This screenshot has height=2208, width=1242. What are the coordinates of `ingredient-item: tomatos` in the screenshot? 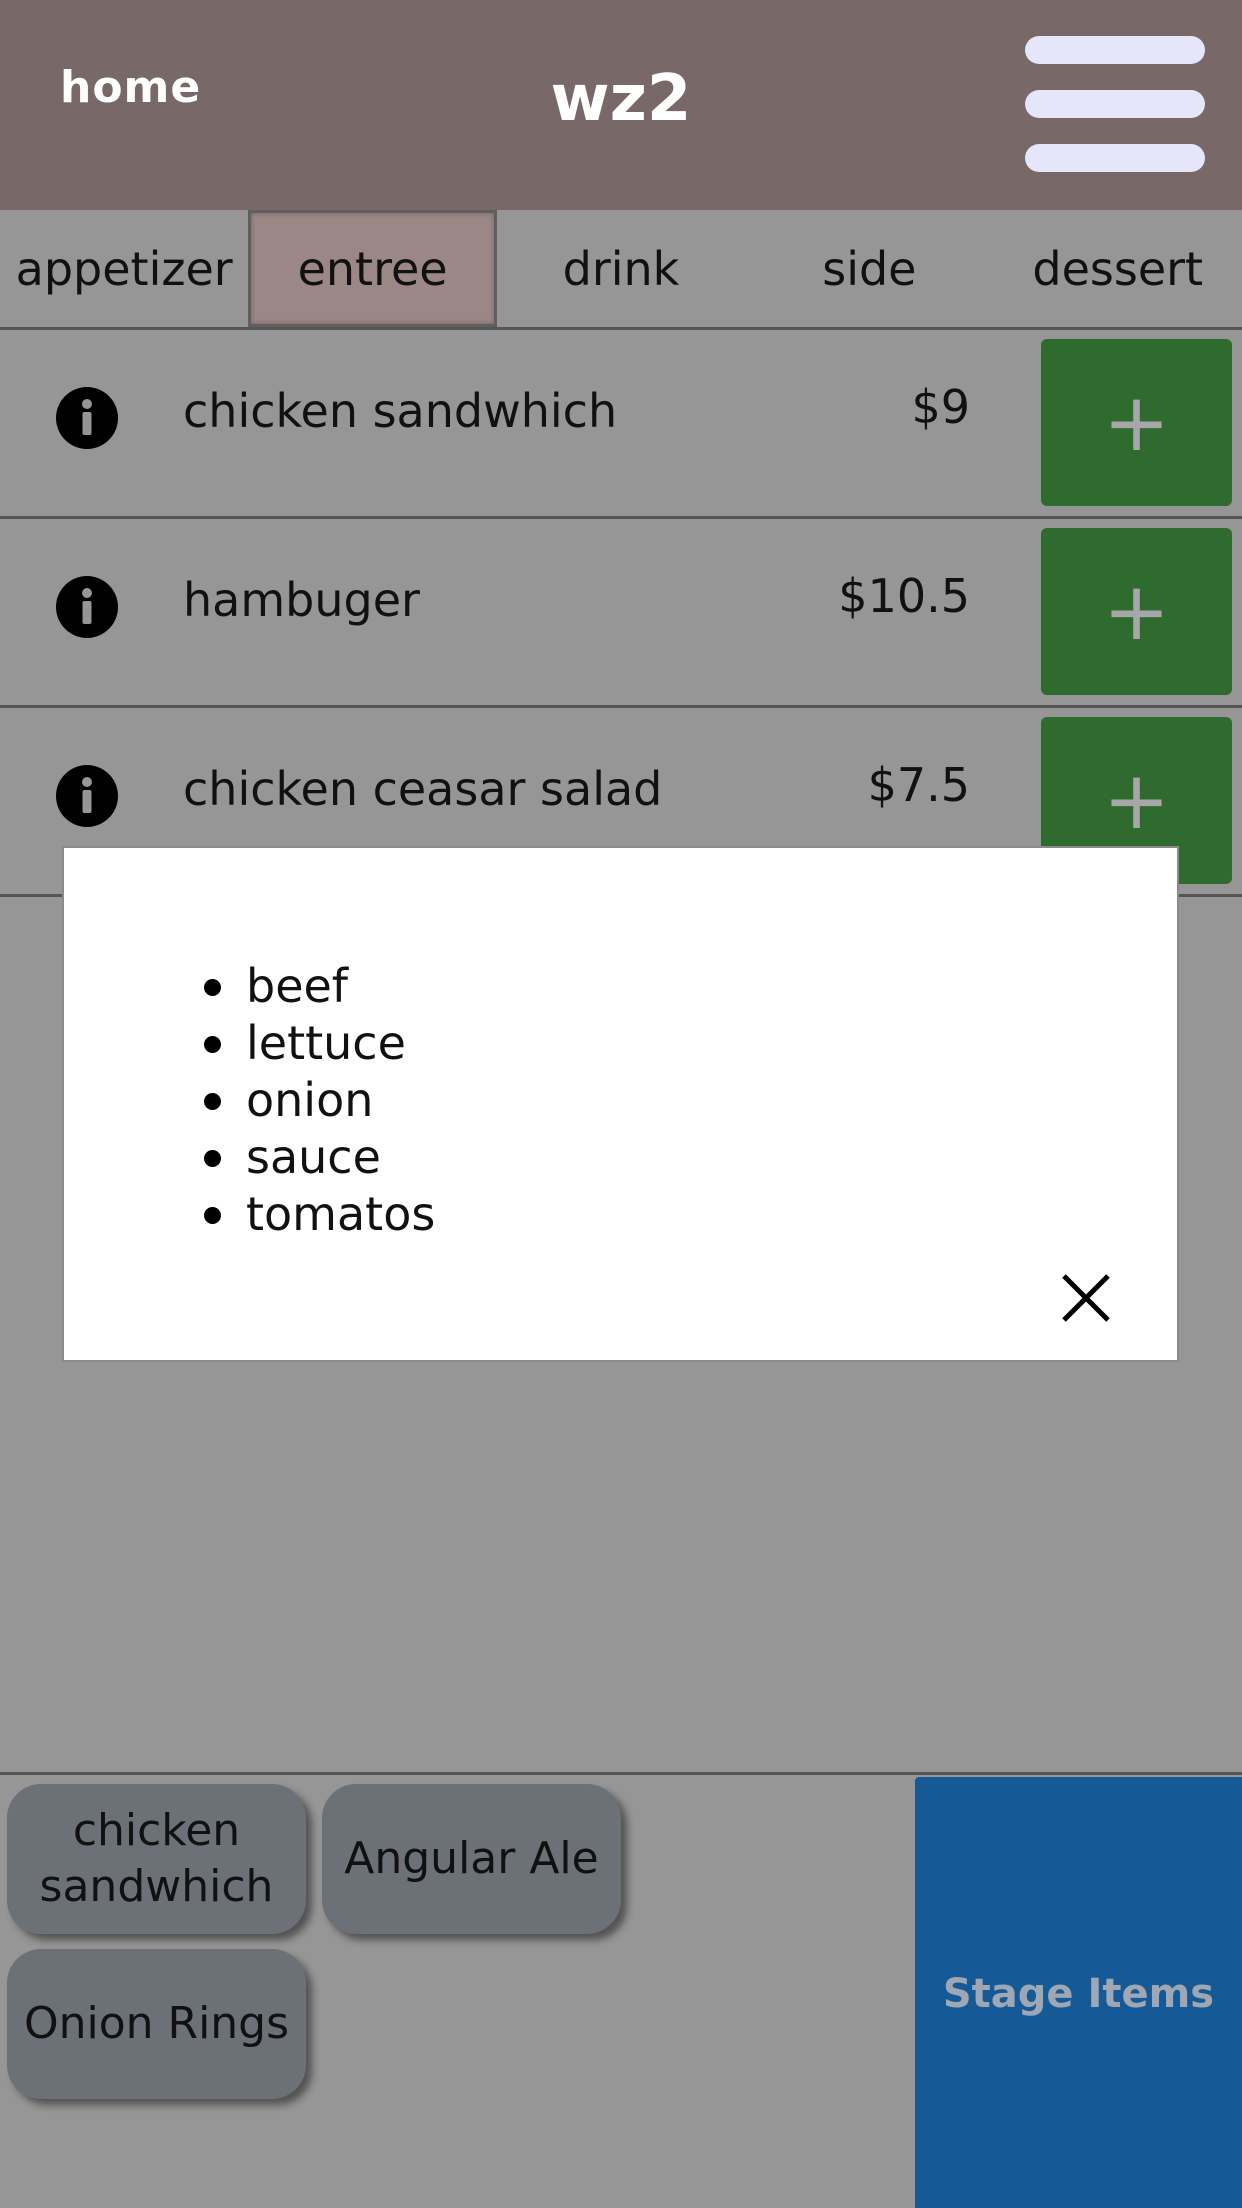 It's located at (319, 1214).